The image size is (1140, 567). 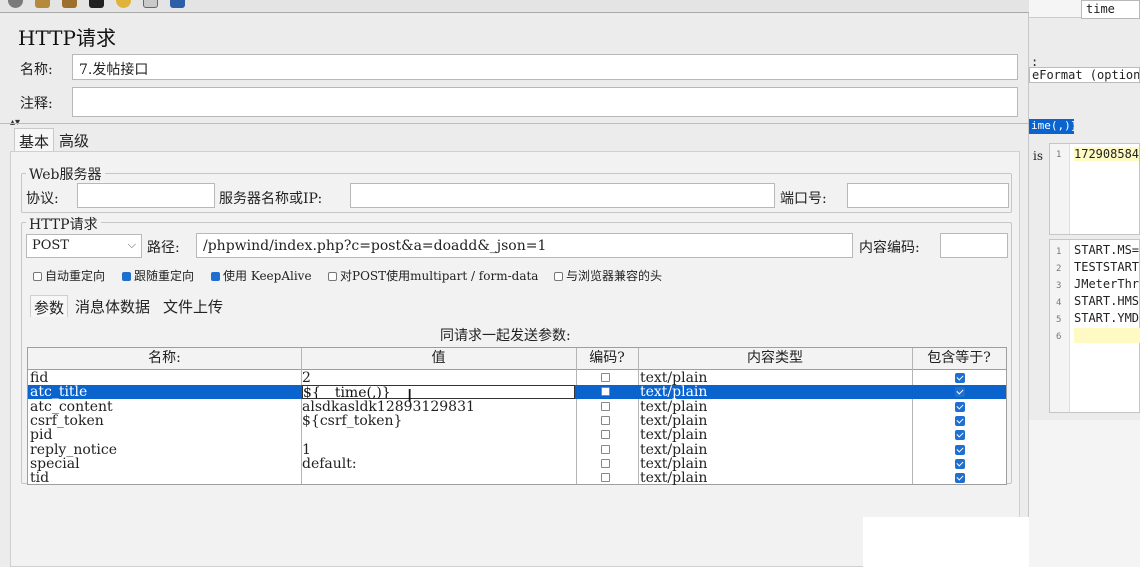 What do you see at coordinates (1059, 269) in the screenshot?
I see `line-number: 2` at bounding box center [1059, 269].